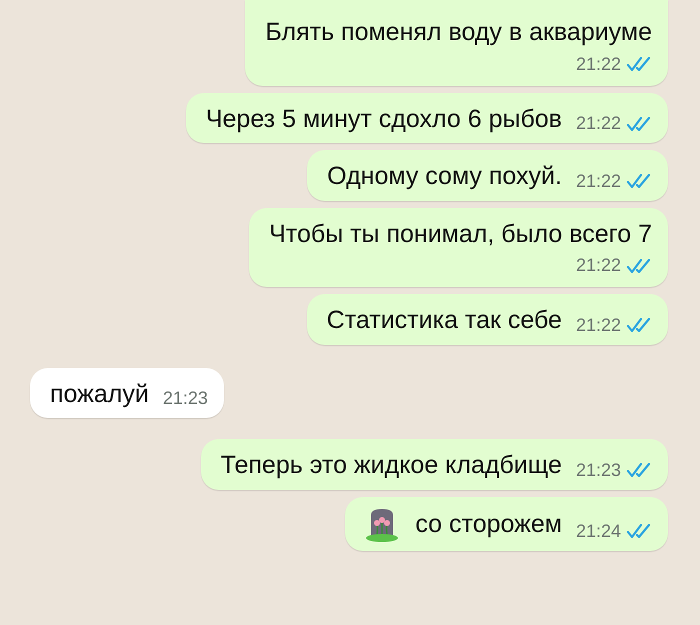  I want to click on message-text: Чтобы ты понимал, было всего 7, so click(460, 234).